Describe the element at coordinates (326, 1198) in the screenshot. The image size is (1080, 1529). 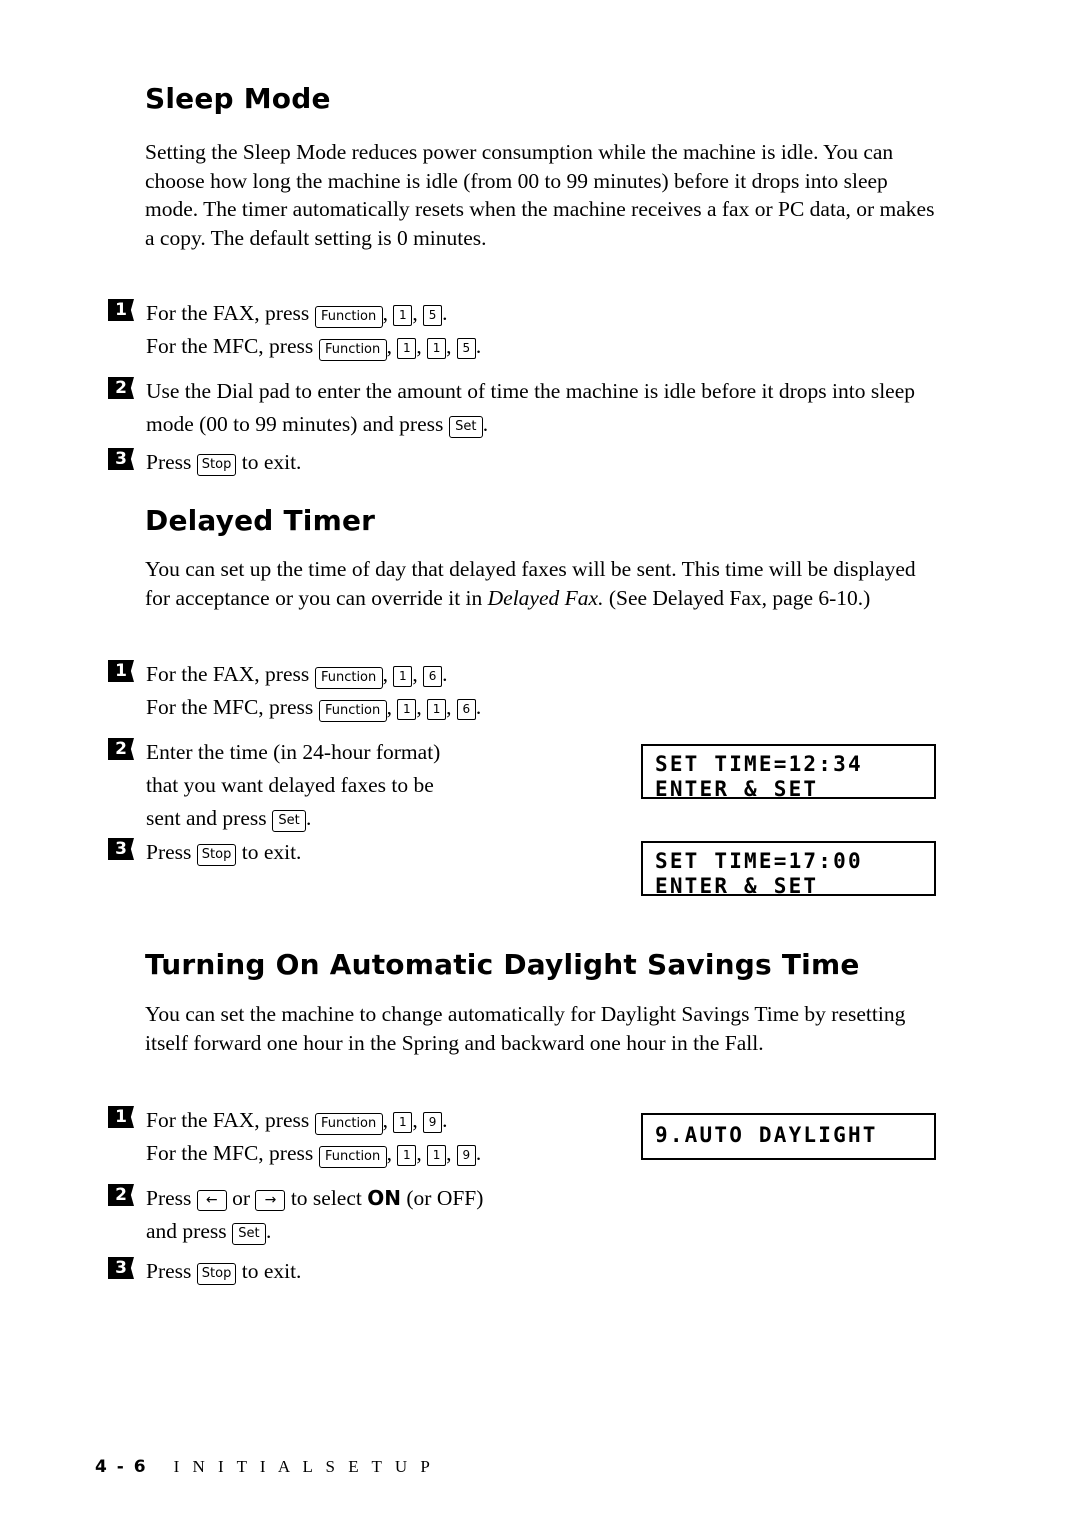
I see `step-text: to select` at that location.